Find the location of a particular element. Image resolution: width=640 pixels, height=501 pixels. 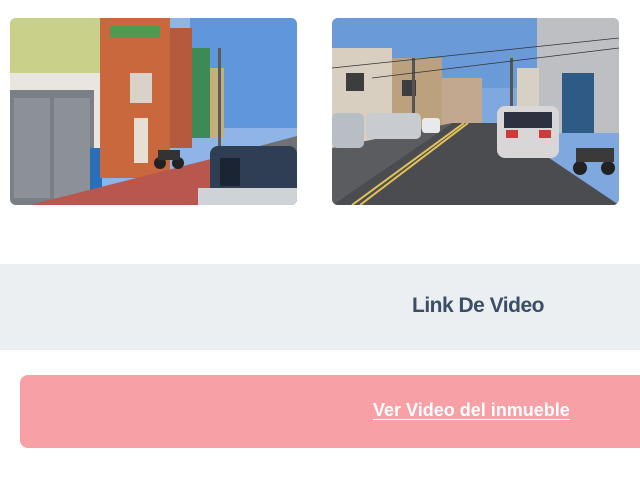

watch-video-button: Ver Video del inmueble is located at coordinates (330, 411).